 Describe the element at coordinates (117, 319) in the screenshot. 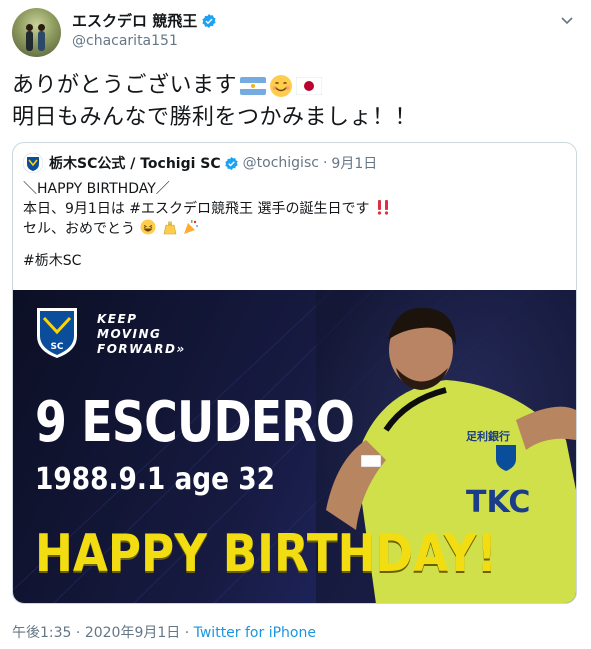

I see `slogan-keep: KEEP` at that location.